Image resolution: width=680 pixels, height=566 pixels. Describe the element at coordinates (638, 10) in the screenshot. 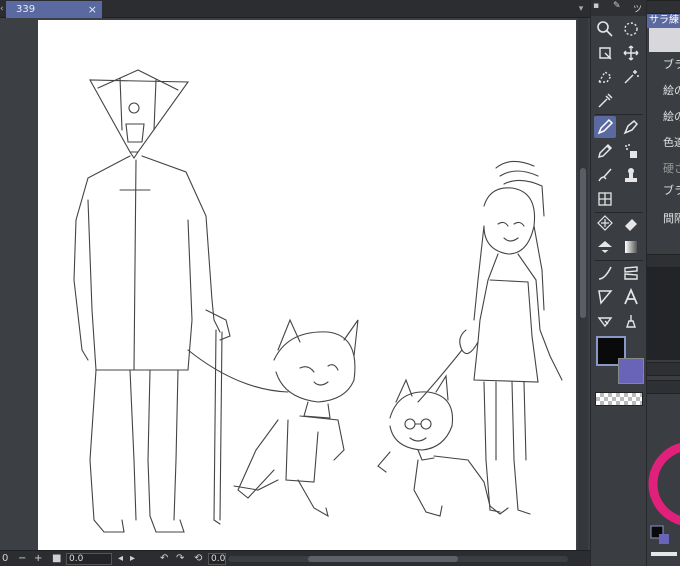

I see `tools-tab-label: ツ` at that location.